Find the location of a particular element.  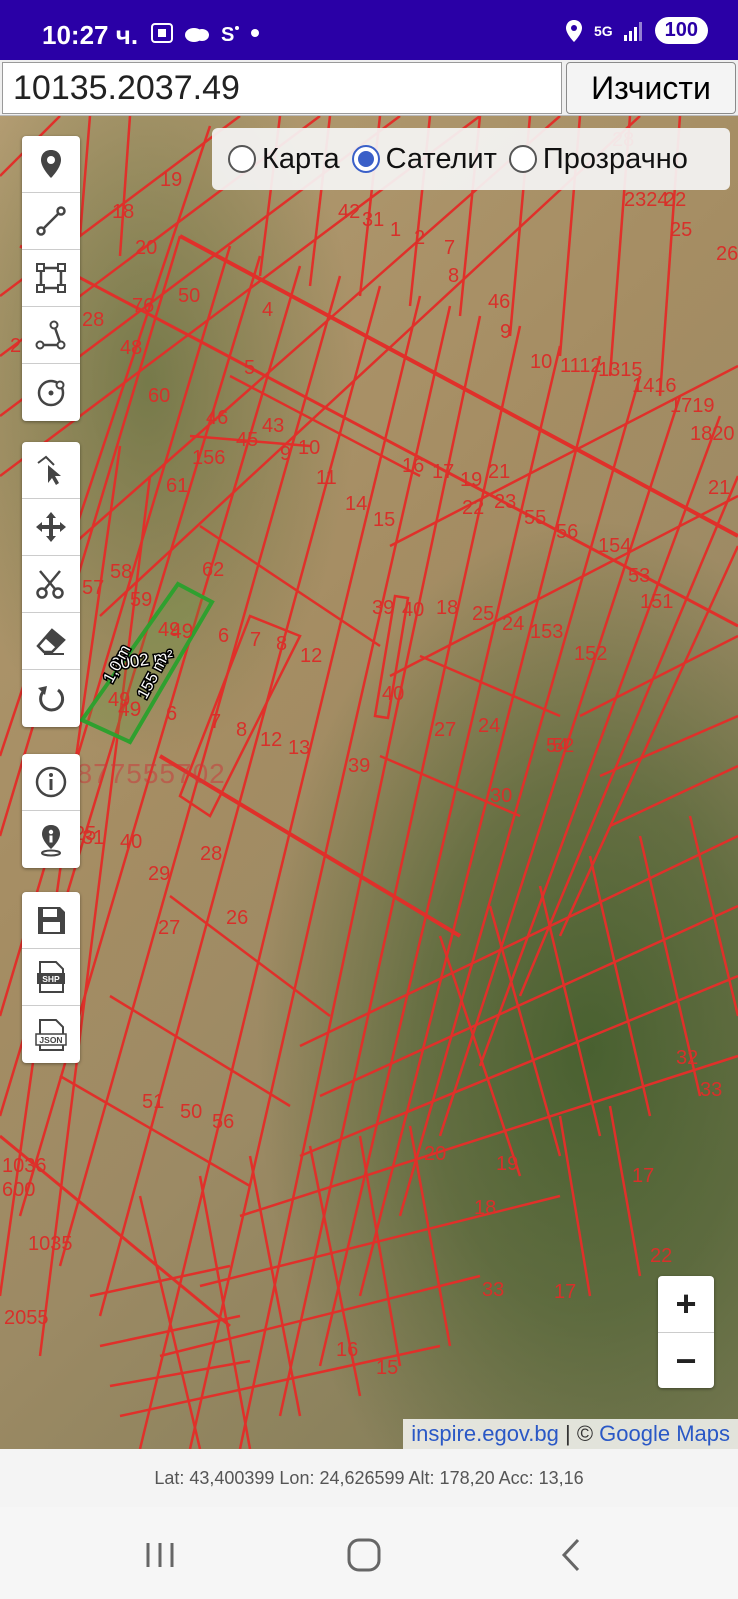

circle-target-icon is located at coordinates (51, 392).